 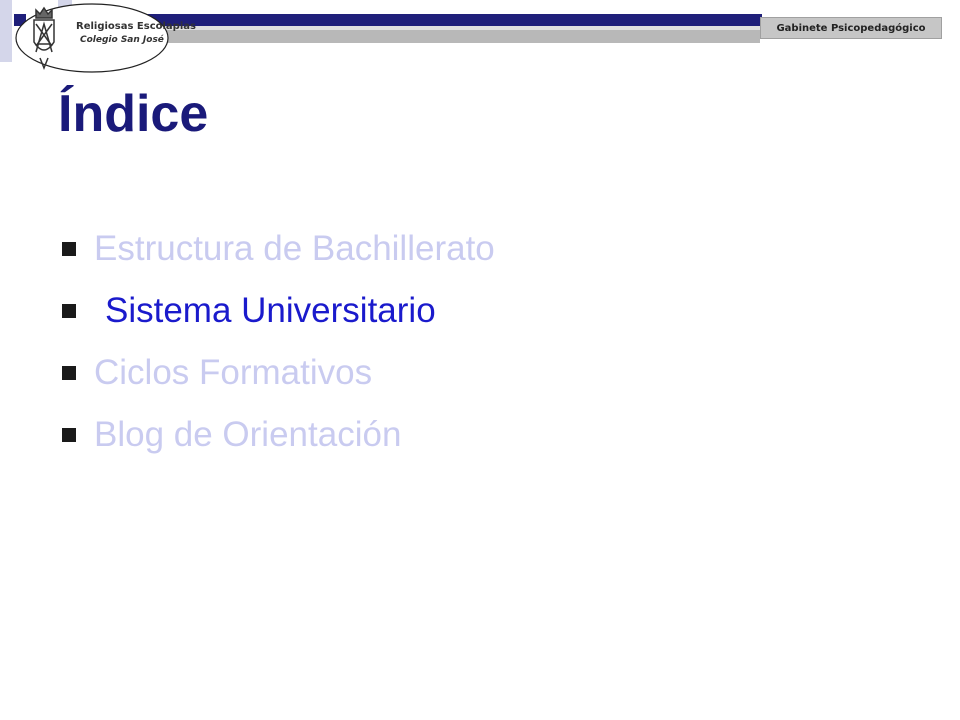 I want to click on list-item-label: Blog de Orientación, so click(x=248, y=434).